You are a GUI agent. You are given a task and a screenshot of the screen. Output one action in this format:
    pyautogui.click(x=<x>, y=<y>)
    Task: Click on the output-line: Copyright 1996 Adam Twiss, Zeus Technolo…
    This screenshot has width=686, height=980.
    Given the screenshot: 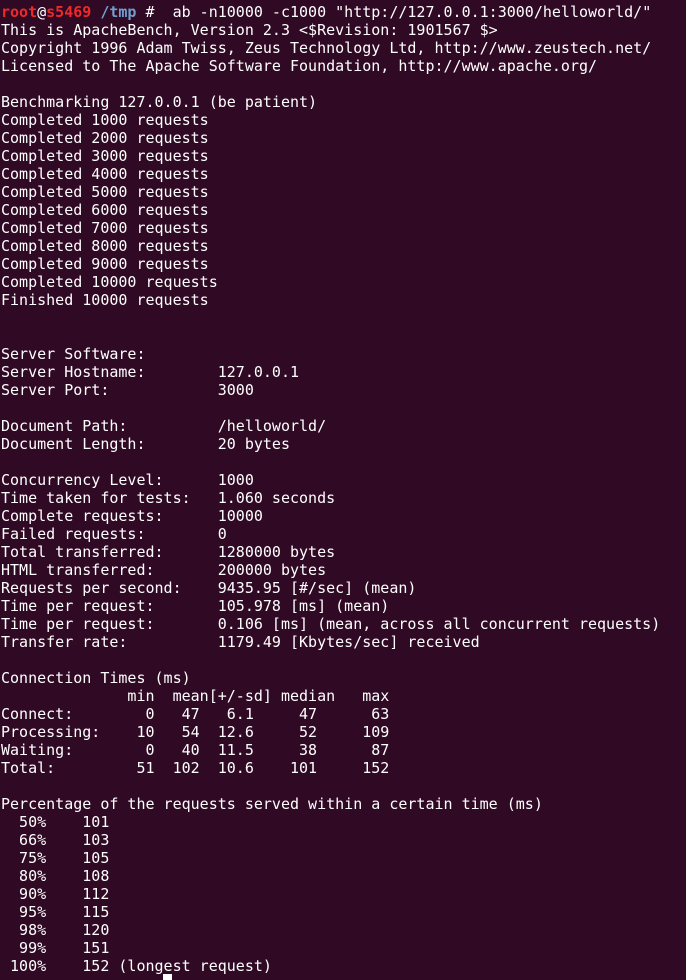 What is the action you would take?
    pyautogui.click(x=326, y=48)
    